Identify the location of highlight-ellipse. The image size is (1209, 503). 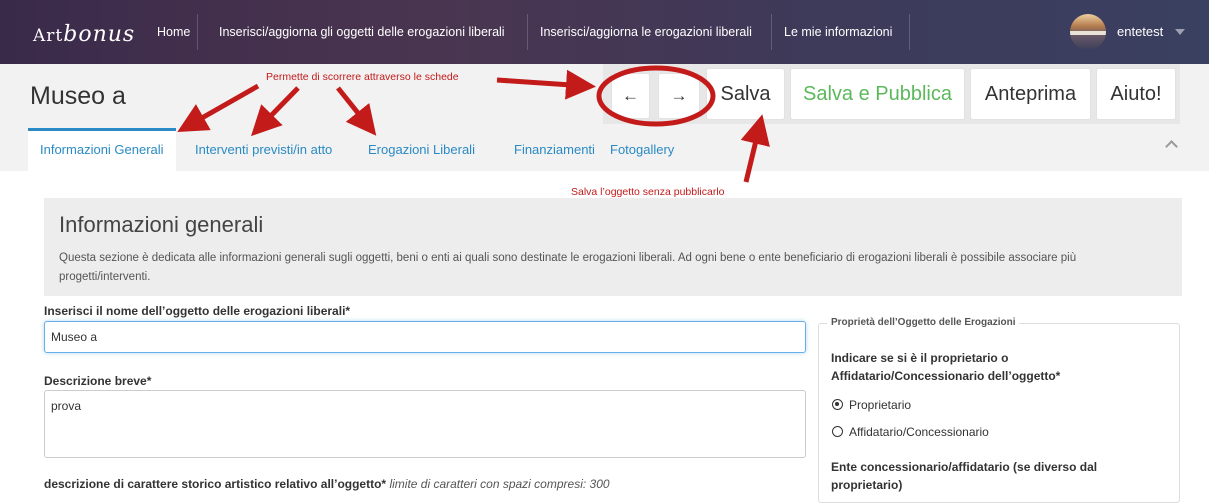
(656, 96).